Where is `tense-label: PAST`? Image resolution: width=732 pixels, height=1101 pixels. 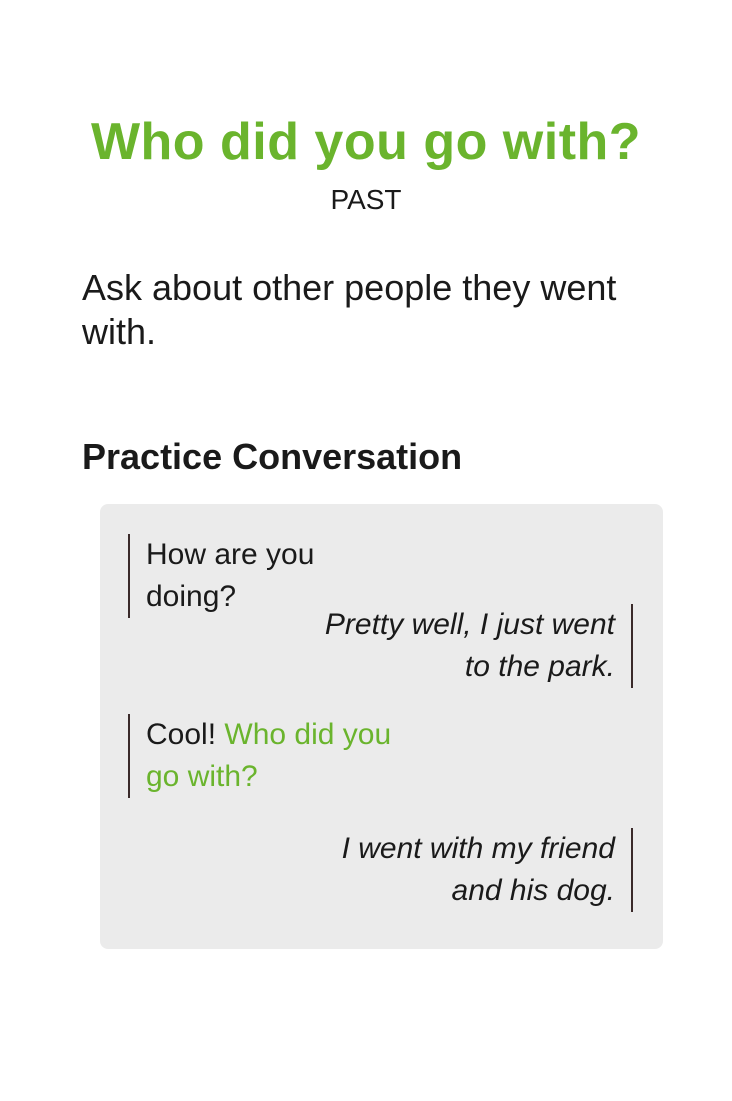
tense-label: PAST is located at coordinates (366, 199).